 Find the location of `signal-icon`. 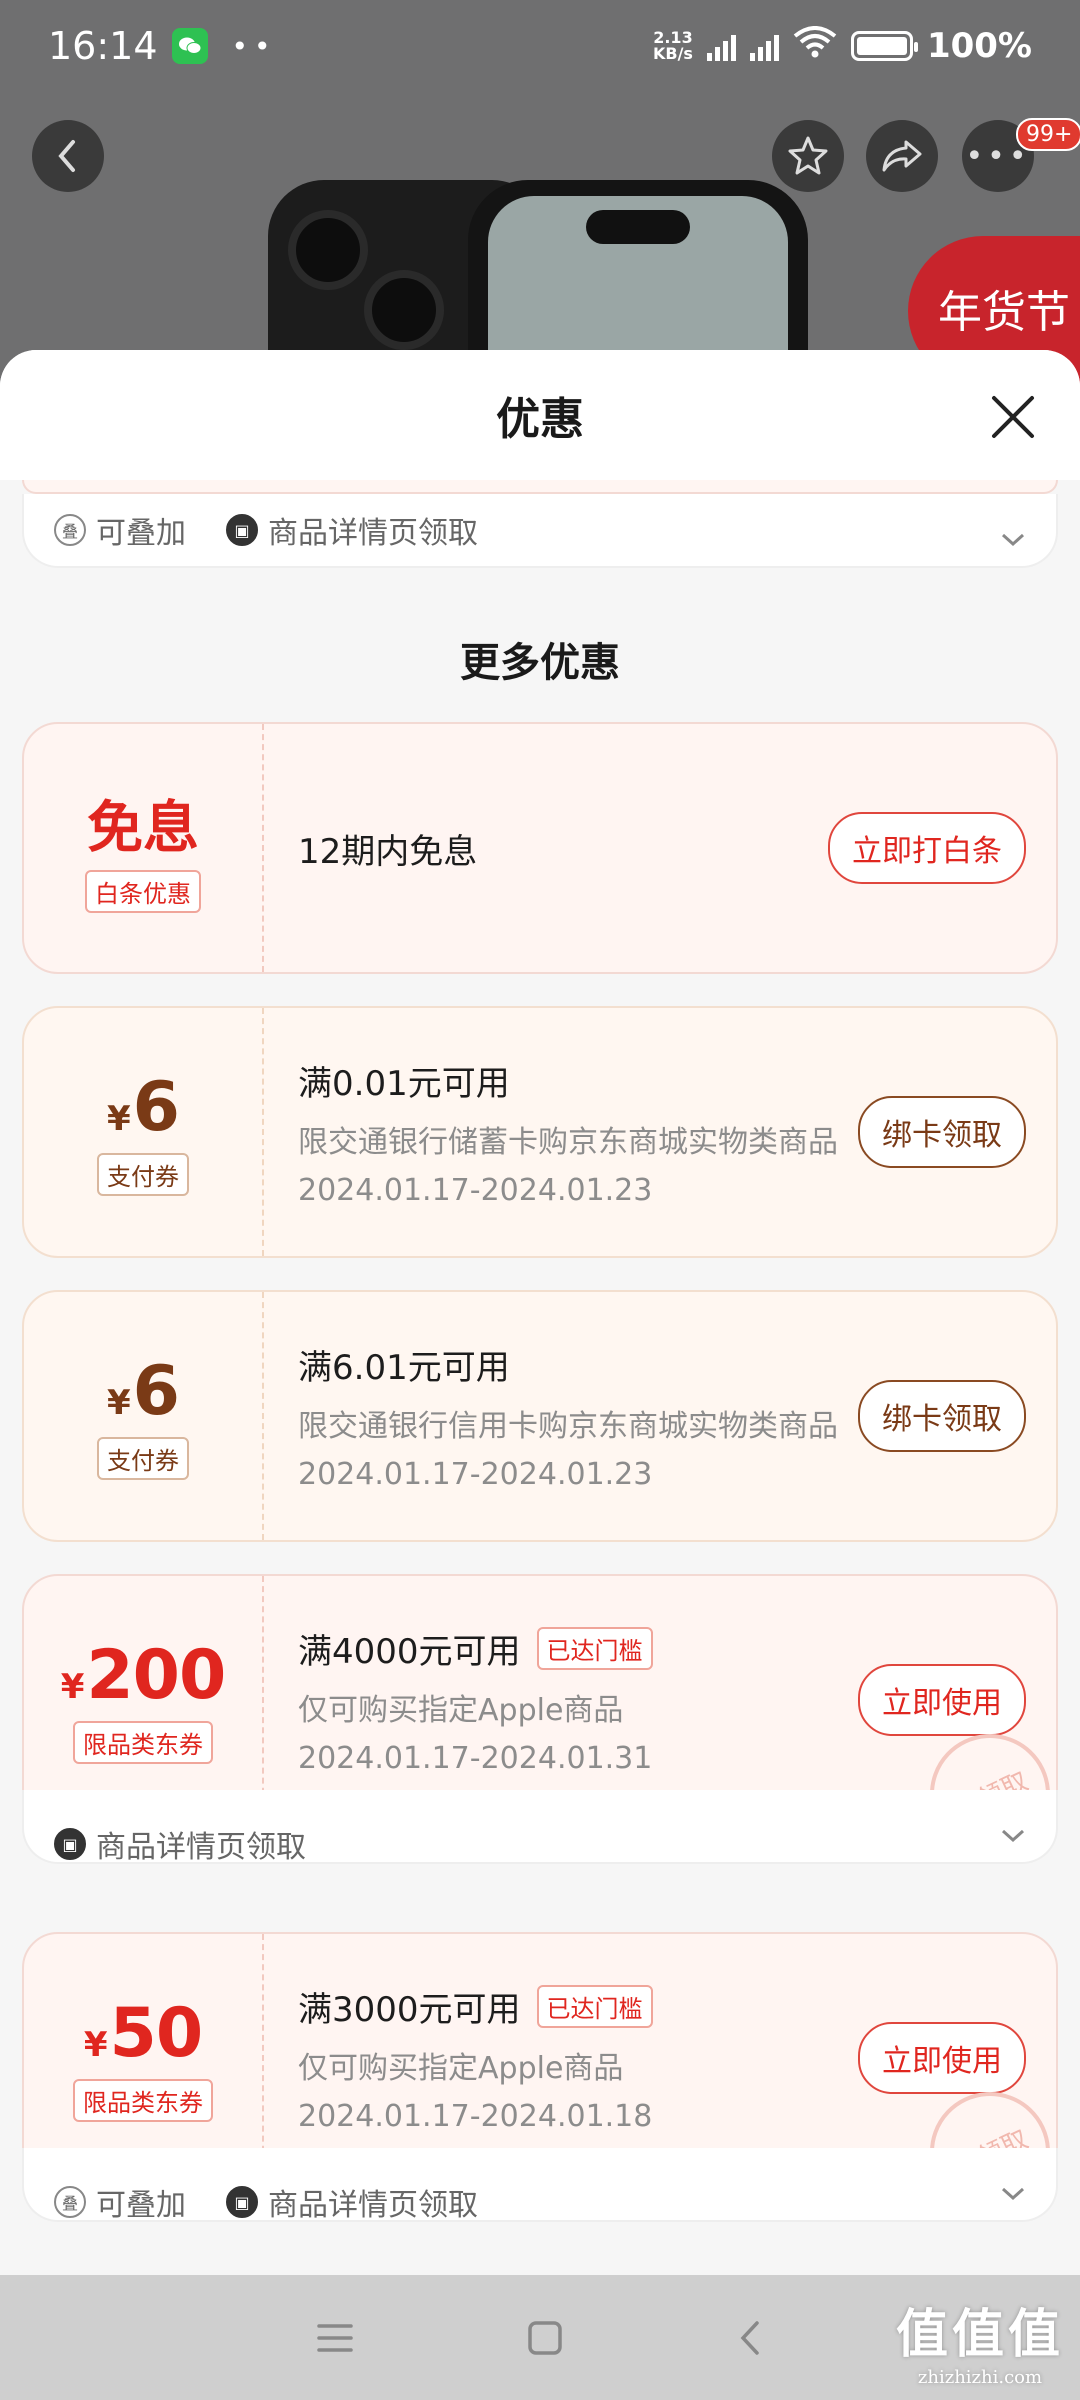

signal-icon is located at coordinates (721, 46).